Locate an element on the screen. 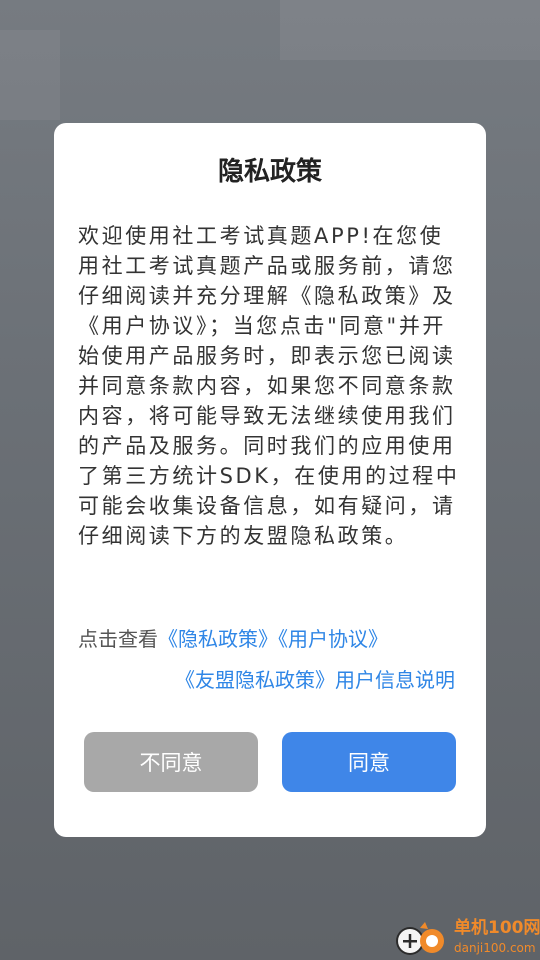 This screenshot has height=960, width=540. user-agreement-link: 《用户协议》 is located at coordinates (333, 639).